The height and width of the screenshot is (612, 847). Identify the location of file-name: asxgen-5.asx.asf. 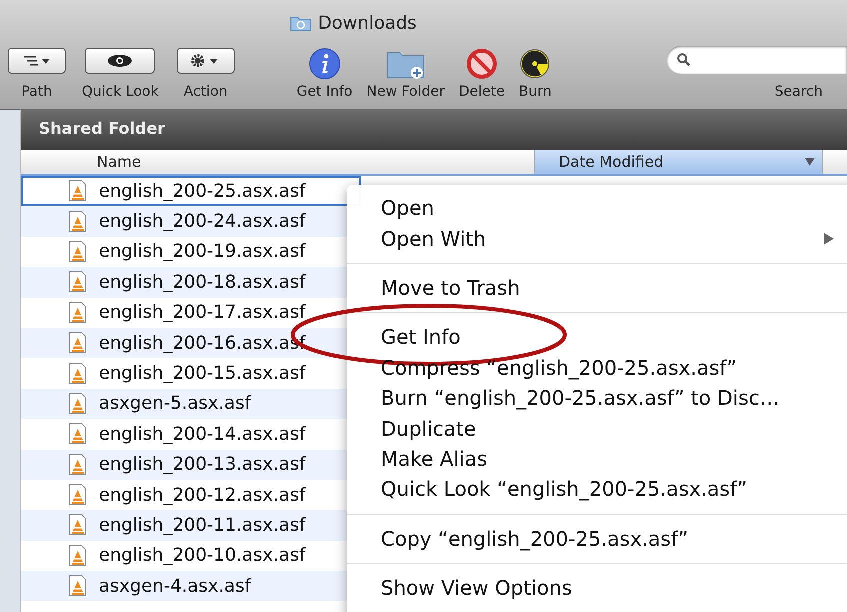
(175, 403).